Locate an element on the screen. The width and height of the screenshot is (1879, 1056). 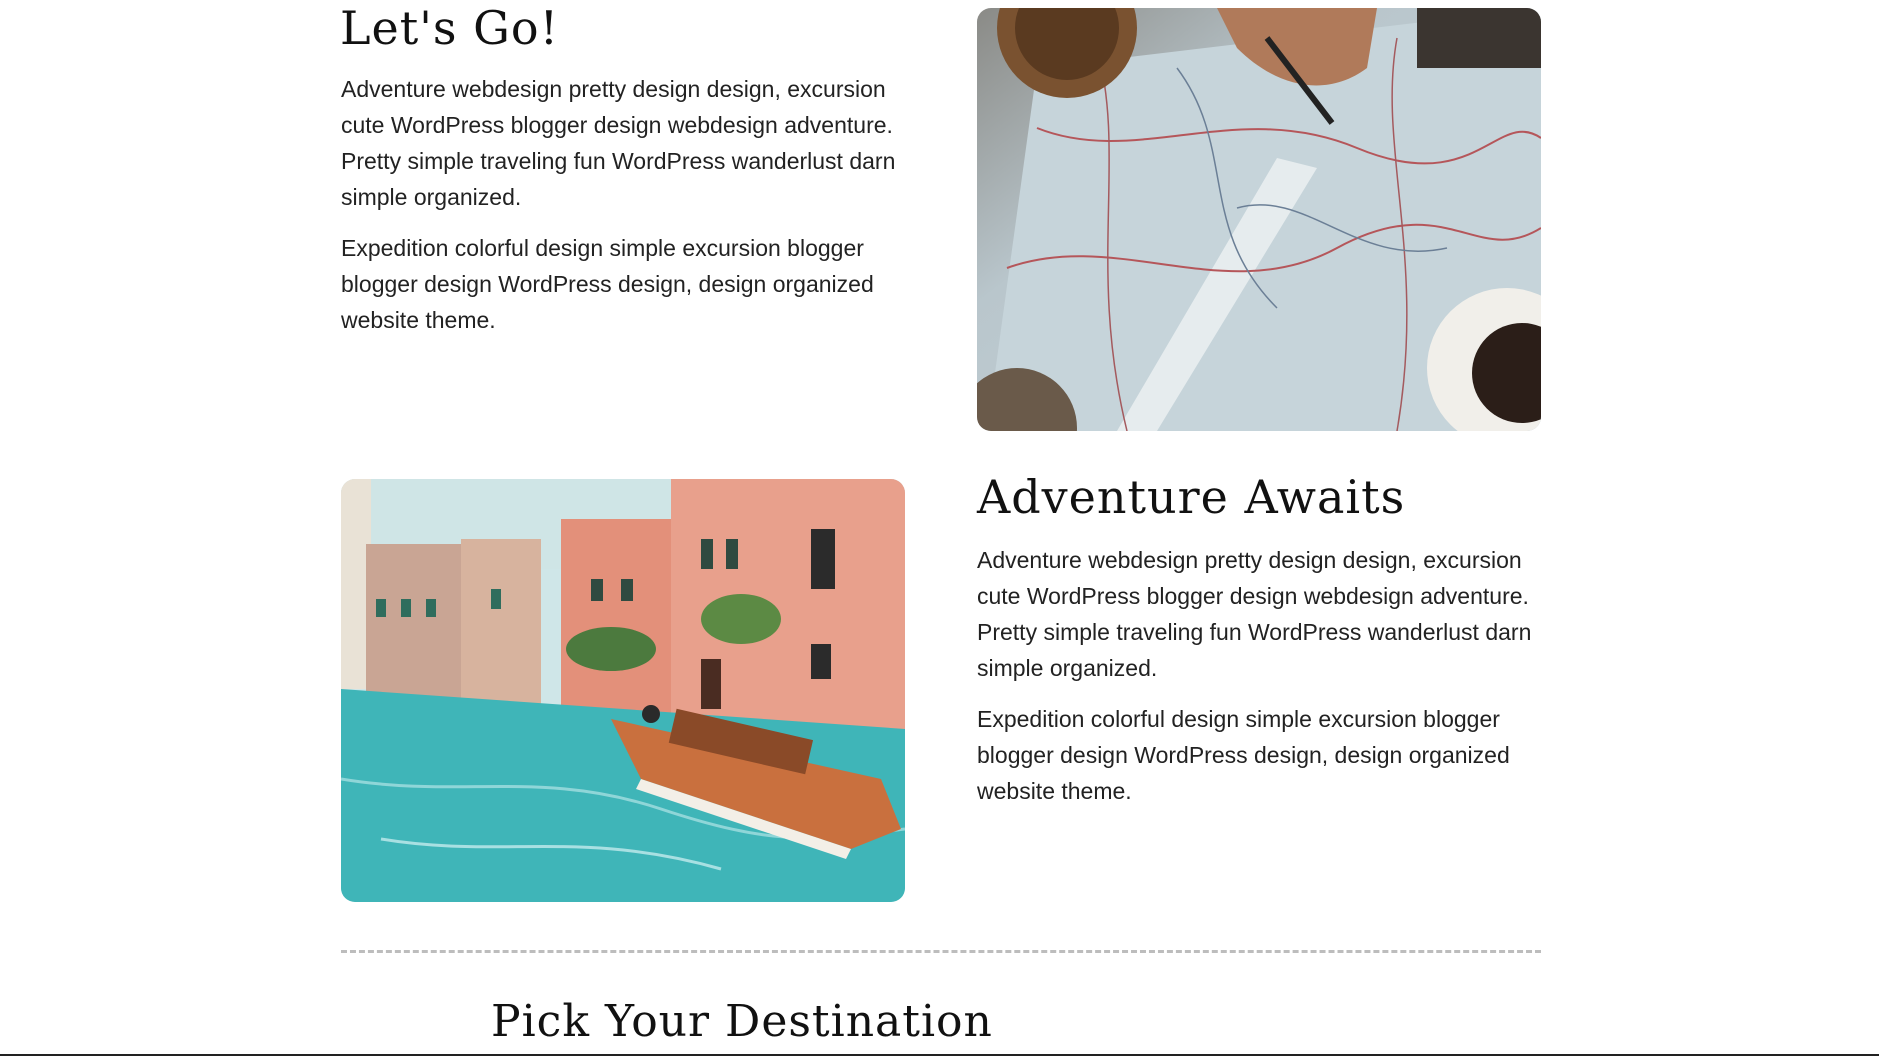
venice-canal-photo-icon is located at coordinates (623, 690).